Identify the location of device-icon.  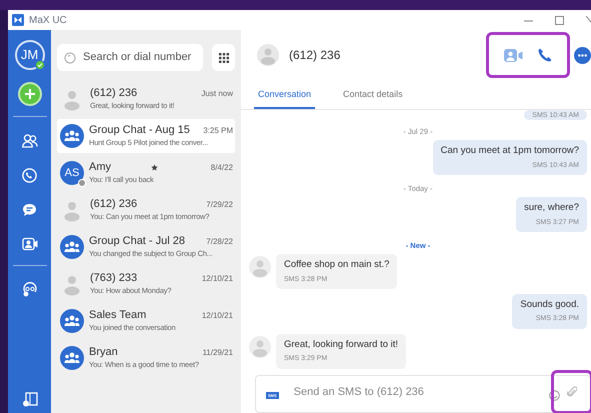
(30, 399).